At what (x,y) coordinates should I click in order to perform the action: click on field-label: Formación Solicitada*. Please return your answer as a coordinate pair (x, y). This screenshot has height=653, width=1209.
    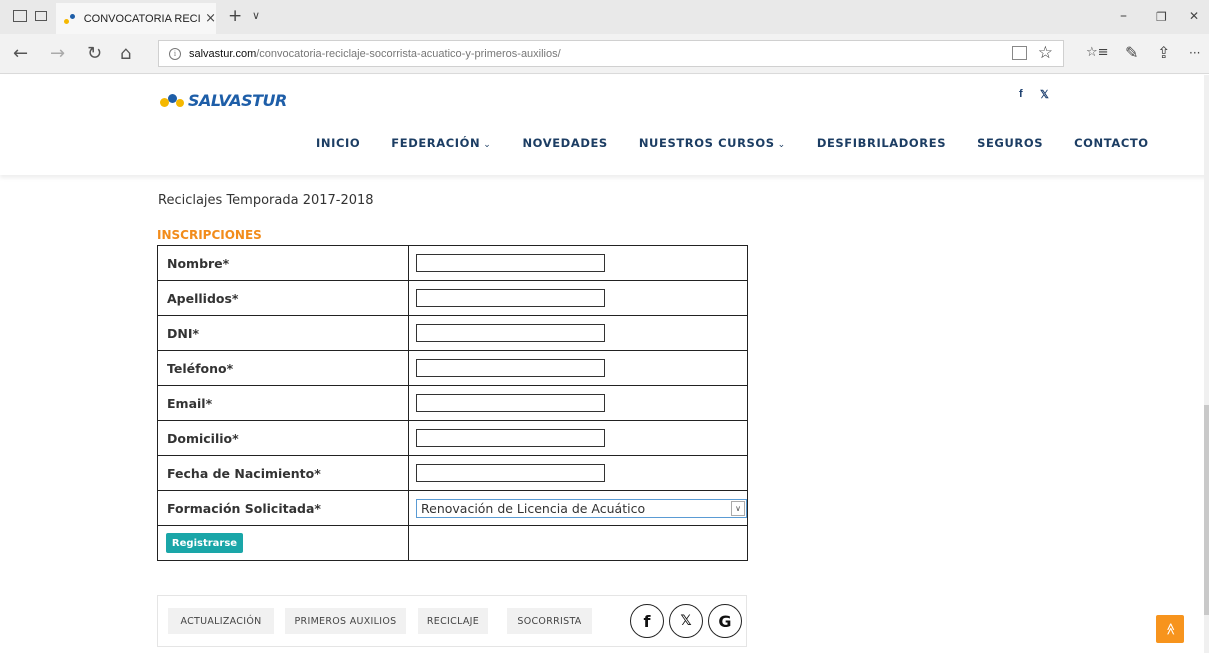
    Looking at the image, I should click on (283, 508).